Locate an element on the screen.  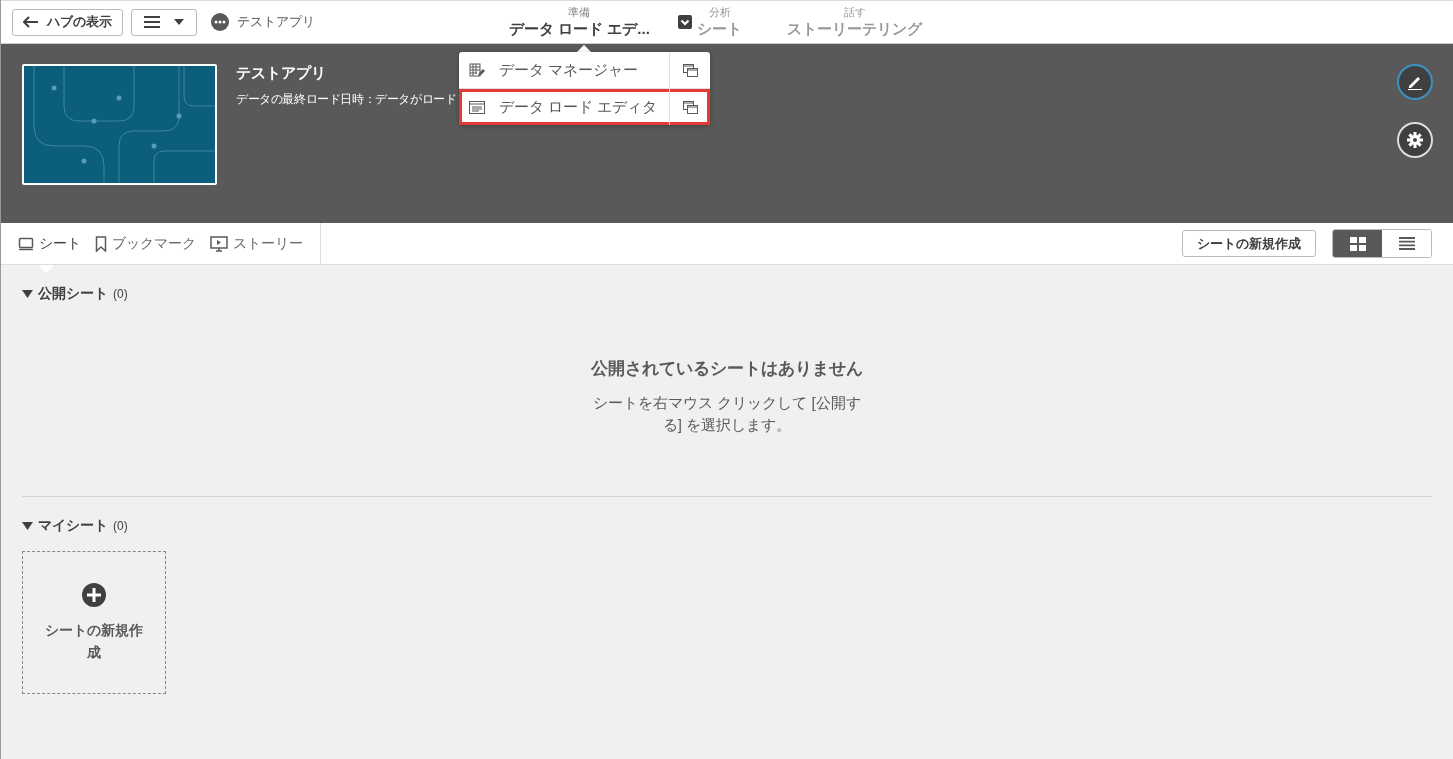
empty-title: 公開されているシートはありません is located at coordinates (727, 369).